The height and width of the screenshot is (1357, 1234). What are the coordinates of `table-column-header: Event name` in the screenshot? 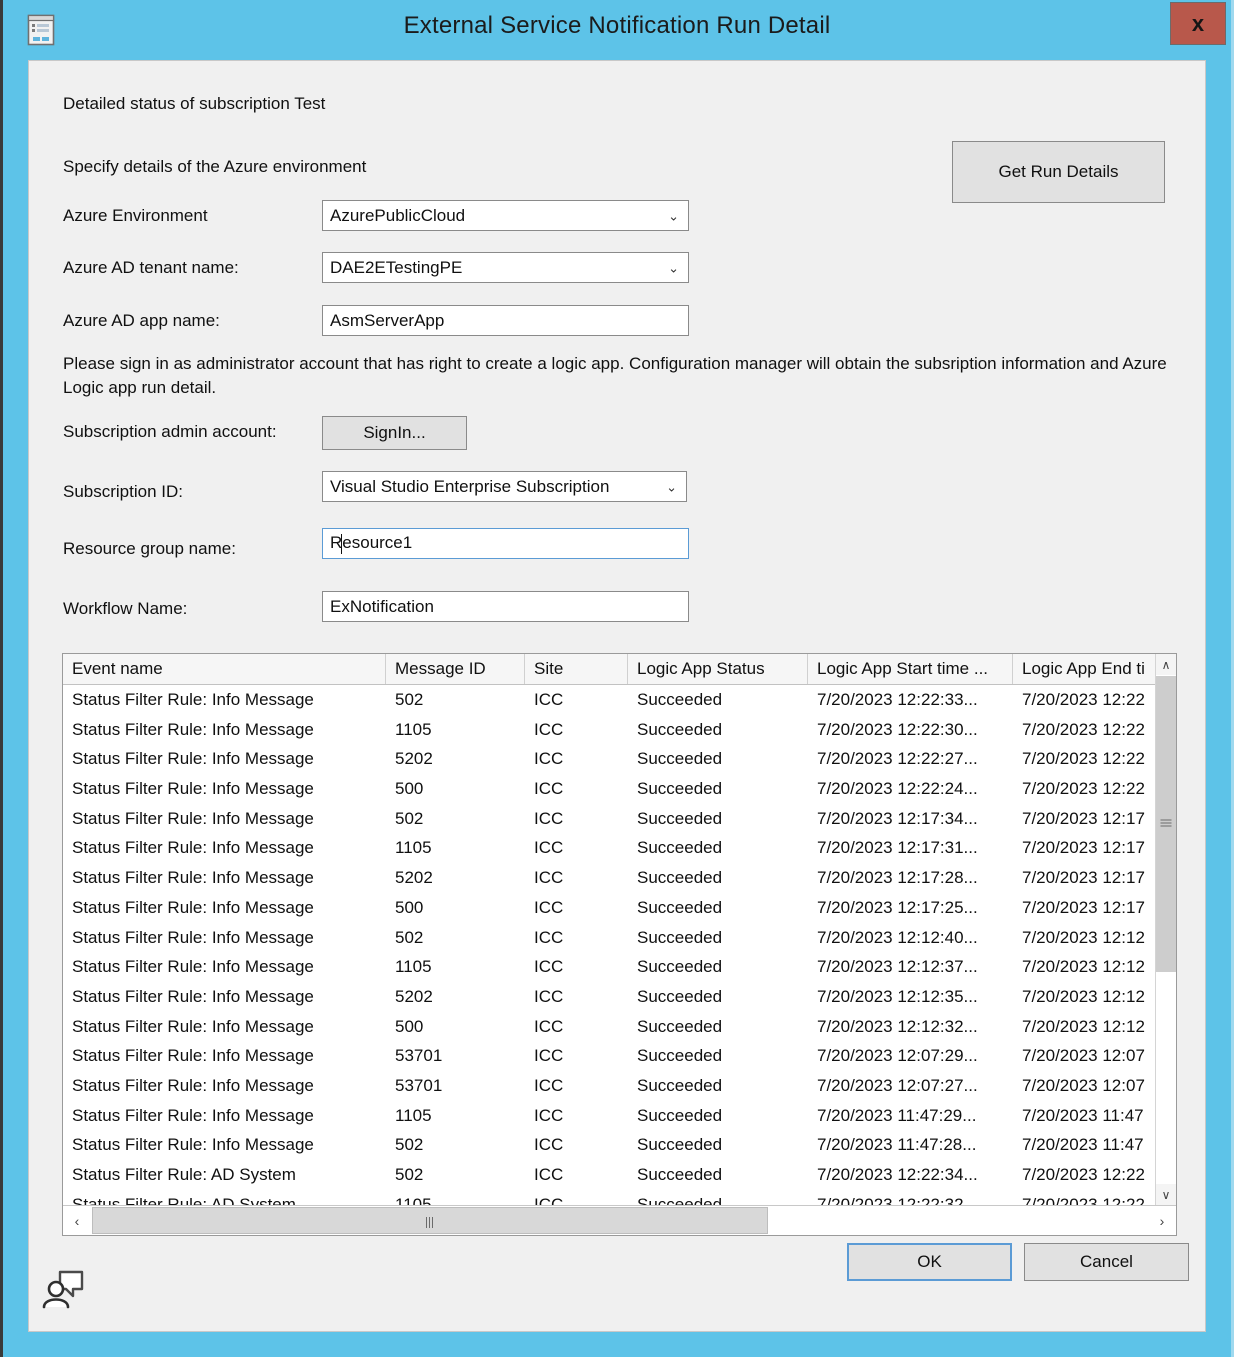 It's located at (224, 669).